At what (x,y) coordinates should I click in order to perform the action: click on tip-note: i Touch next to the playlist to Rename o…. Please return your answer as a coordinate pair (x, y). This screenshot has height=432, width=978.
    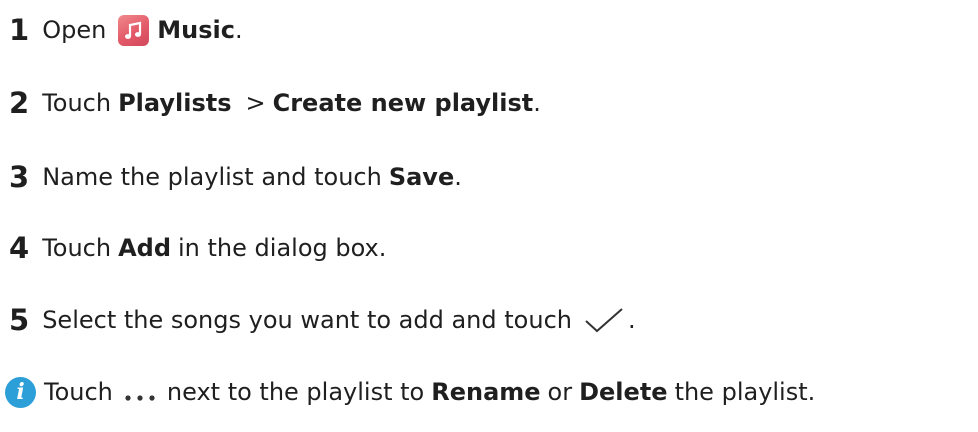
    Looking at the image, I should click on (410, 392).